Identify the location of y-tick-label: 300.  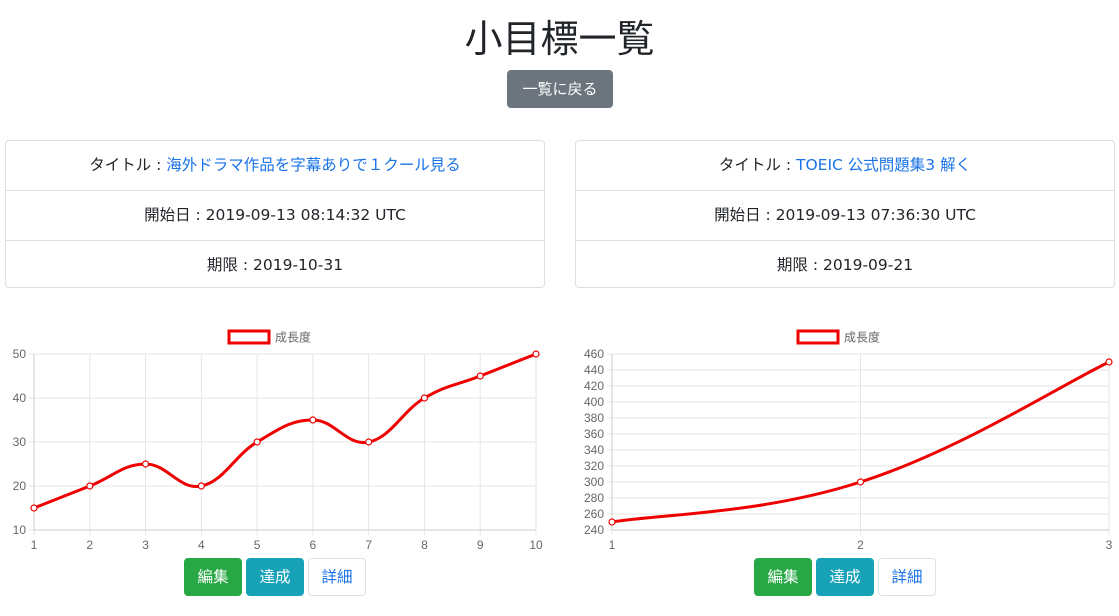
(594, 482).